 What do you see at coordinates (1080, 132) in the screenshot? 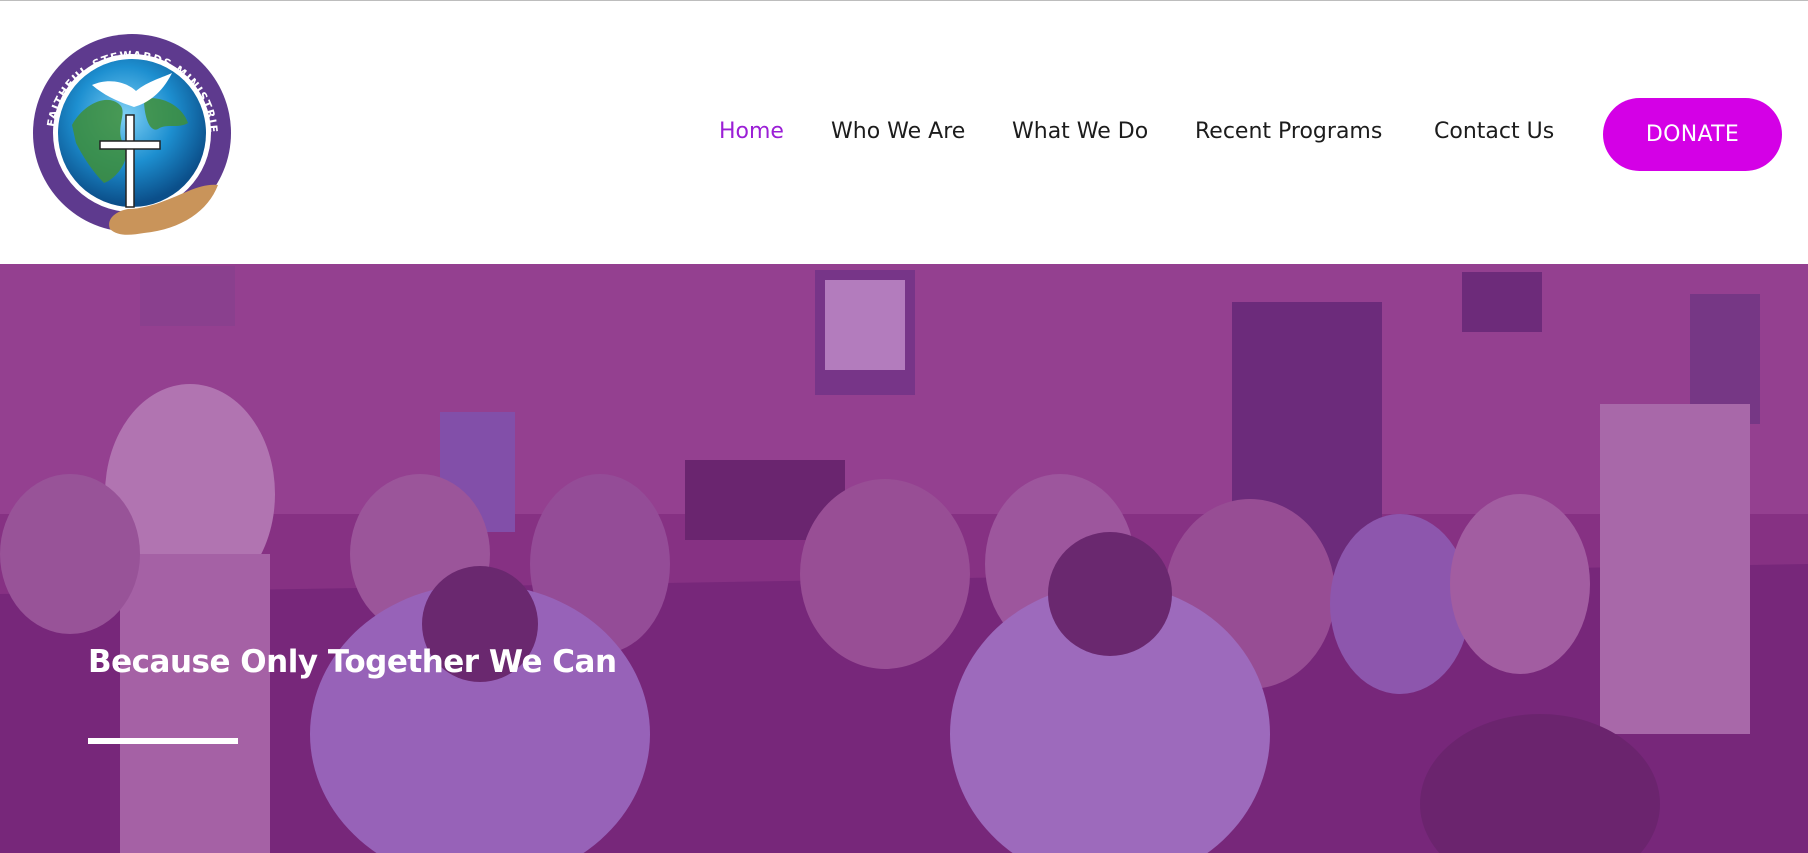
I see `nav-item-what-we-do: What We Do` at bounding box center [1080, 132].